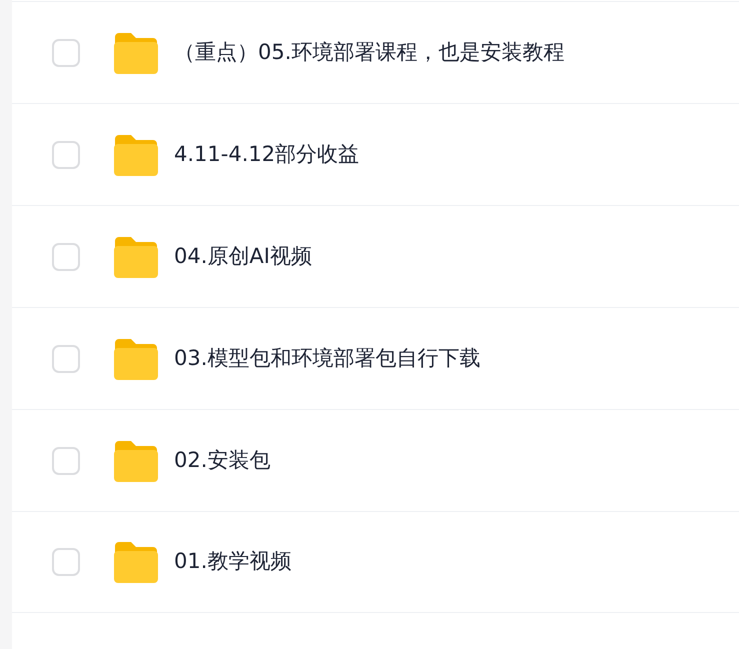 Image resolution: width=739 pixels, height=649 pixels. What do you see at coordinates (222, 460) in the screenshot?
I see `folder-name: 02.安装包` at bounding box center [222, 460].